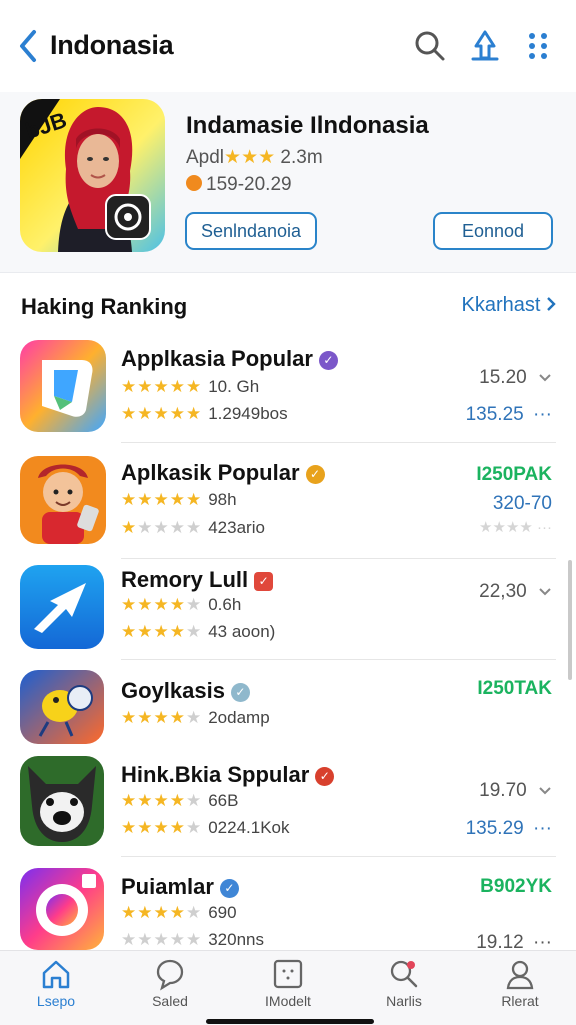 The image size is (576, 1025). What do you see at coordinates (503, 377) in the screenshot?
I see `app-price-text: 15.20` at bounding box center [503, 377].